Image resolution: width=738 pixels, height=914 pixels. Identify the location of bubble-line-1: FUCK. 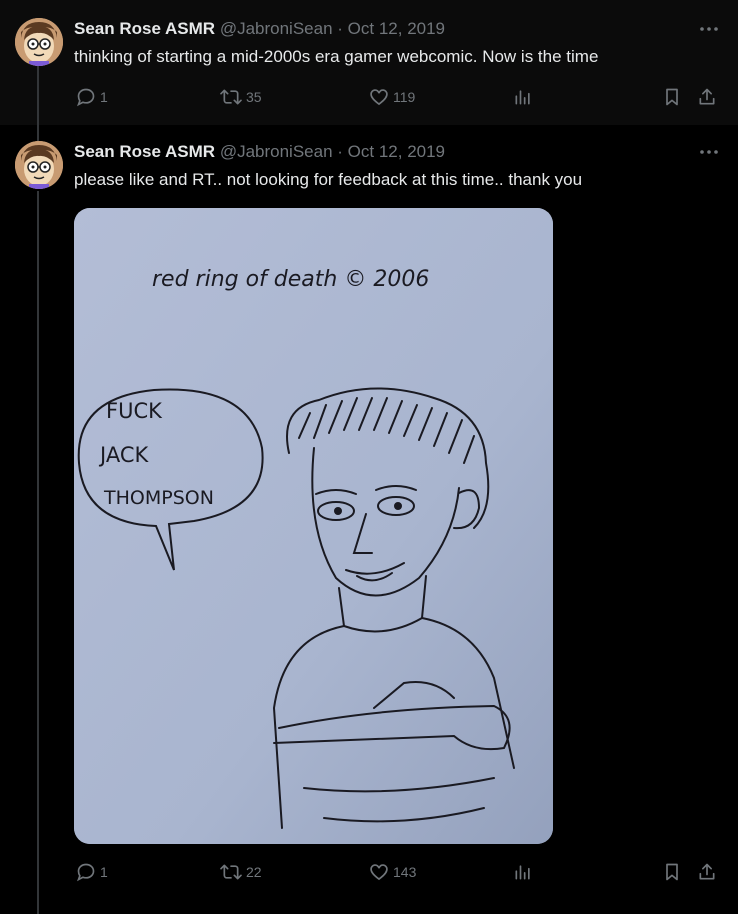
(134, 411).